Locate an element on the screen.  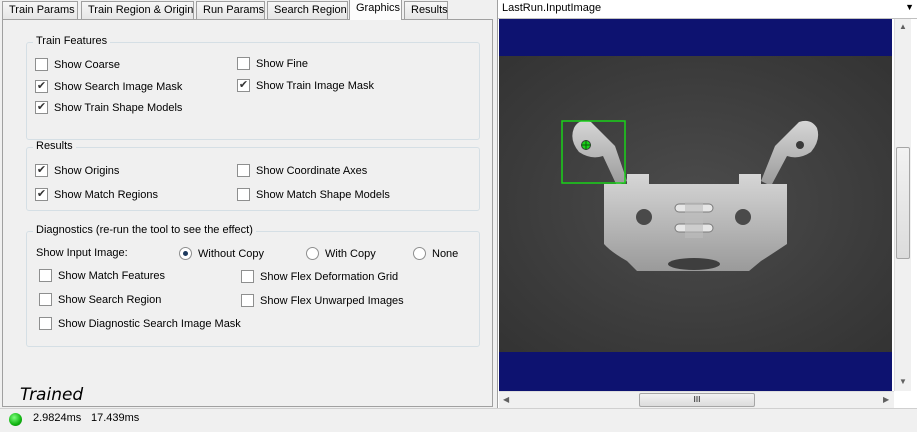
tab-run-params: Run Params is located at coordinates (230, 10).